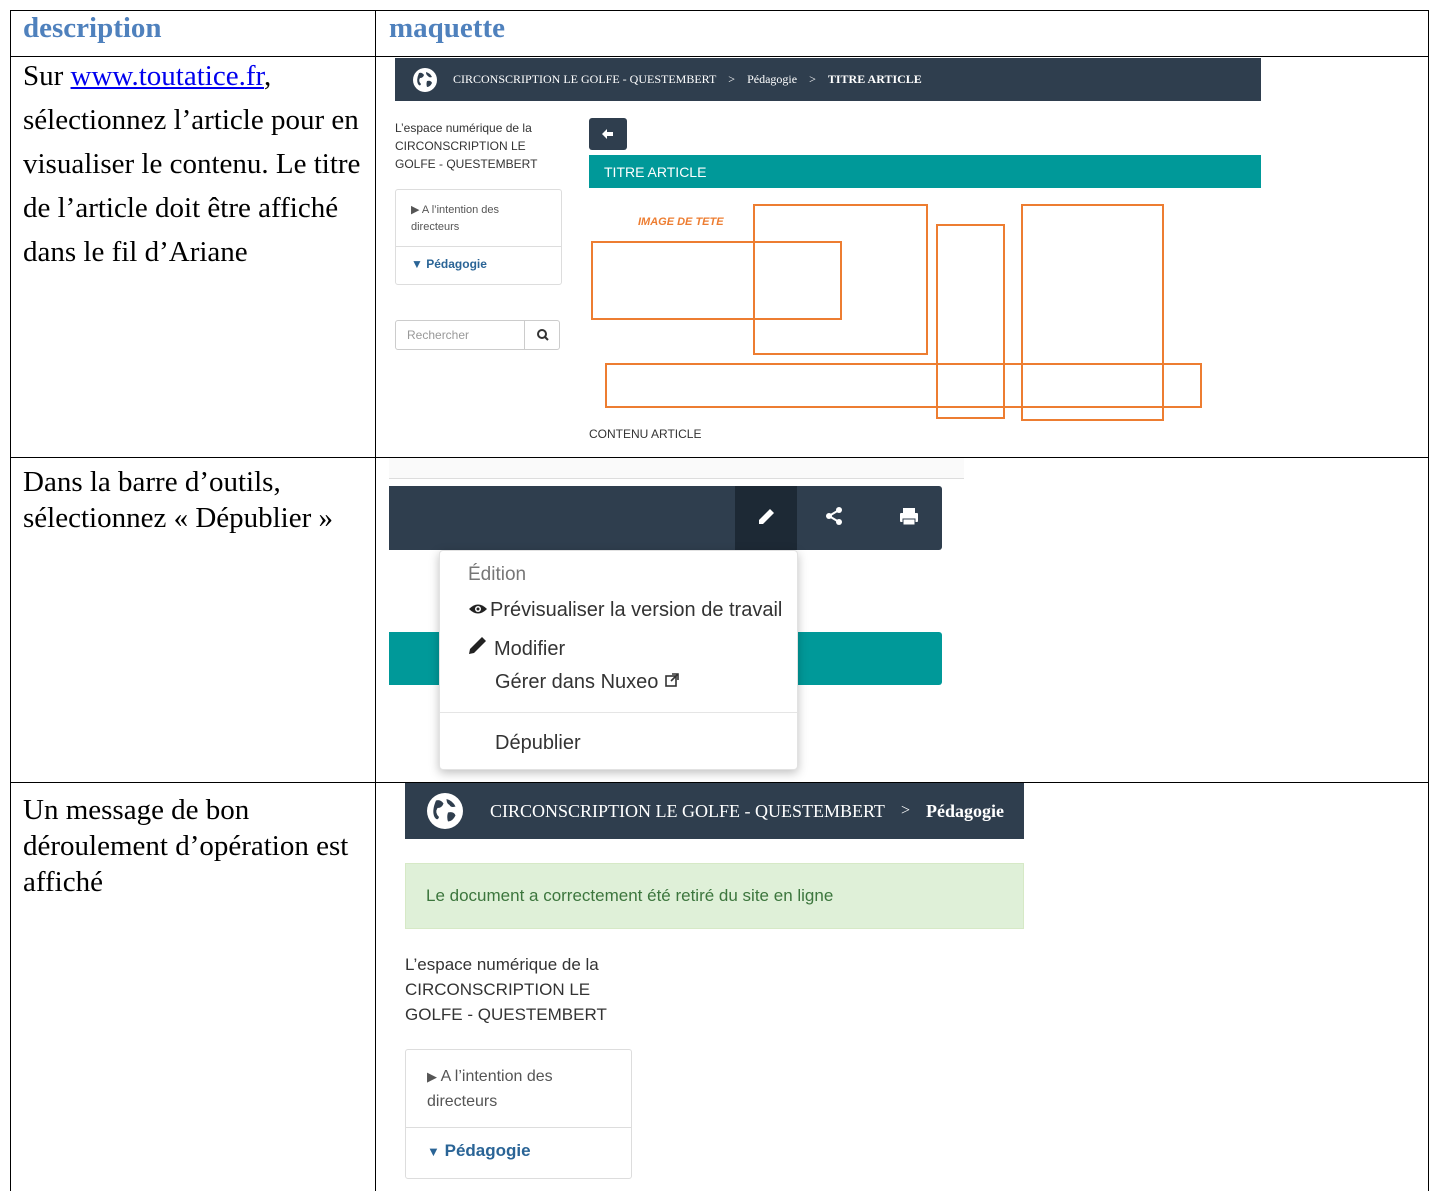 The image size is (1435, 1191). I want to click on print-icon, so click(909, 517).